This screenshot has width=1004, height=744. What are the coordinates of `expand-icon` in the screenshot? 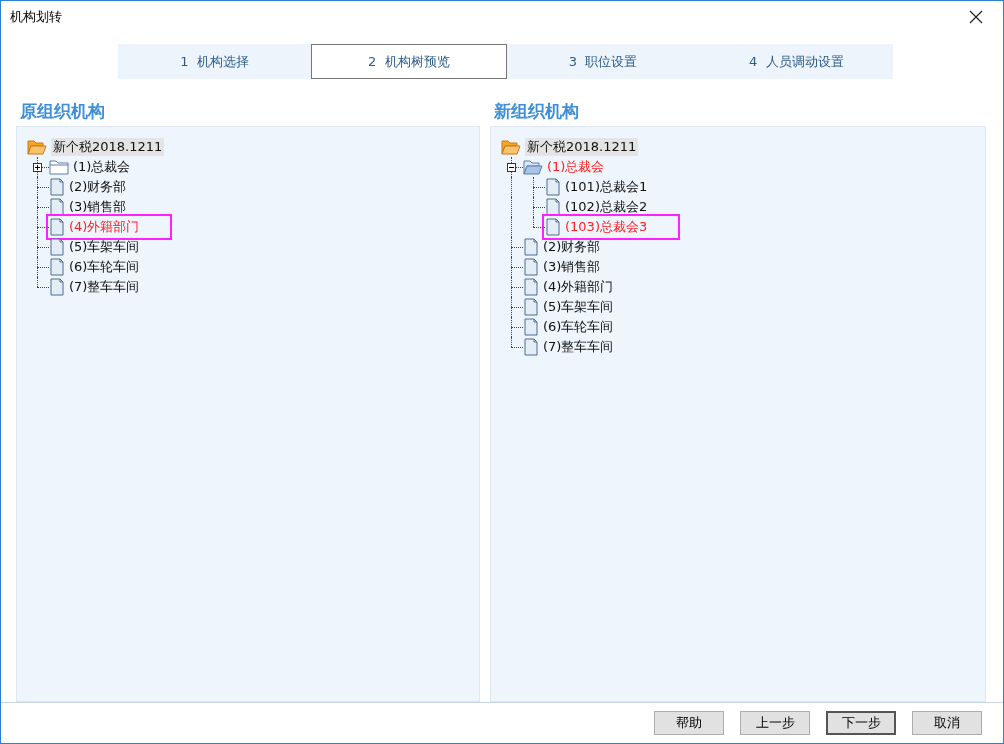 It's located at (37, 167).